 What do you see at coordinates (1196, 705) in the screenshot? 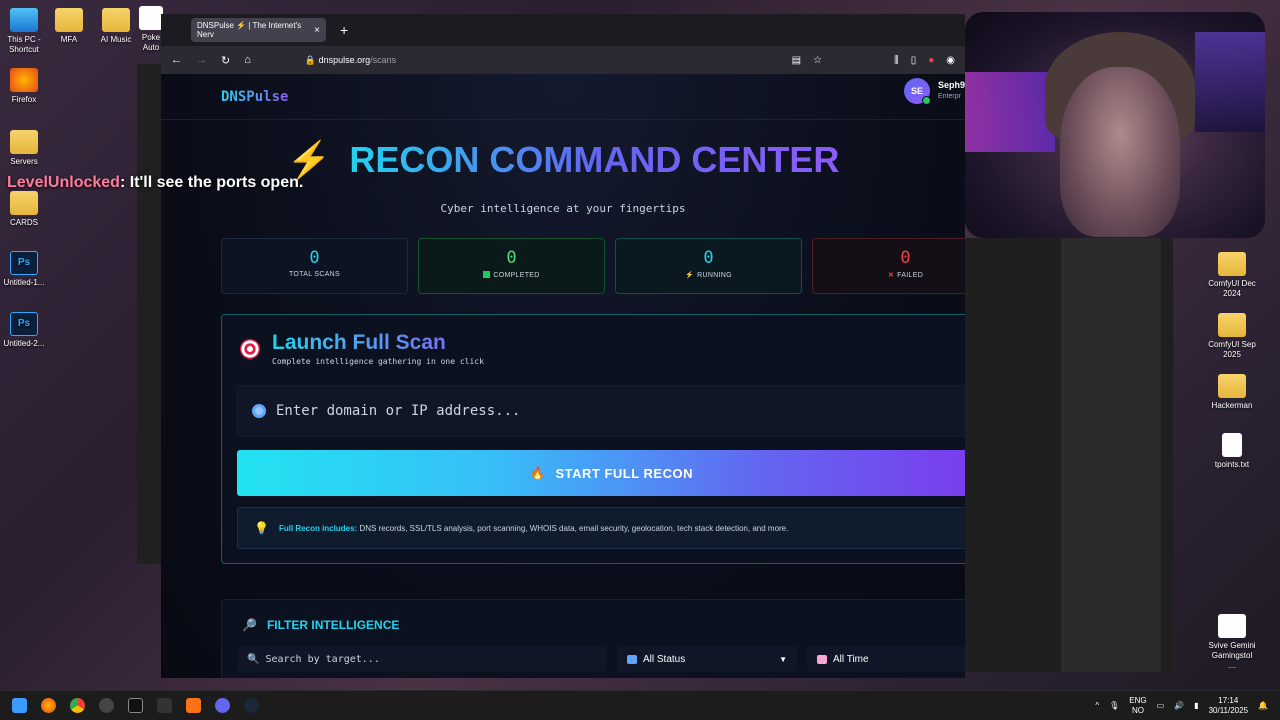
I see `battery-icon: ▮` at bounding box center [1196, 705].